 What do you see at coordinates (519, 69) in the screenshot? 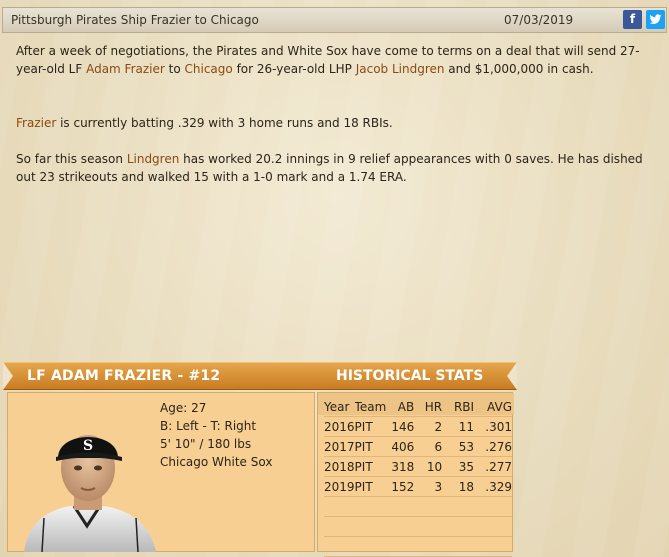
I see `article-text: and $1,000,000 in cash.` at bounding box center [519, 69].